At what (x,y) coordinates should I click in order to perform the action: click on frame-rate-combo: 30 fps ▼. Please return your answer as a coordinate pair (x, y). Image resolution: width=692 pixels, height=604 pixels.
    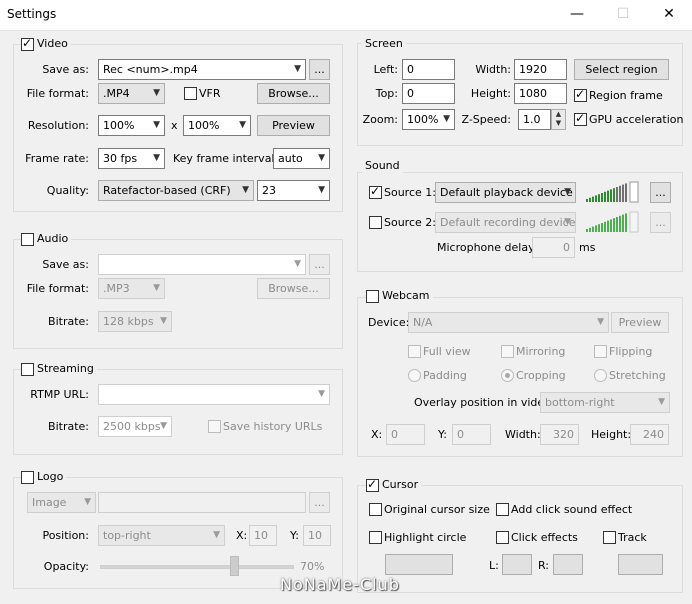
    Looking at the image, I should click on (131, 158).